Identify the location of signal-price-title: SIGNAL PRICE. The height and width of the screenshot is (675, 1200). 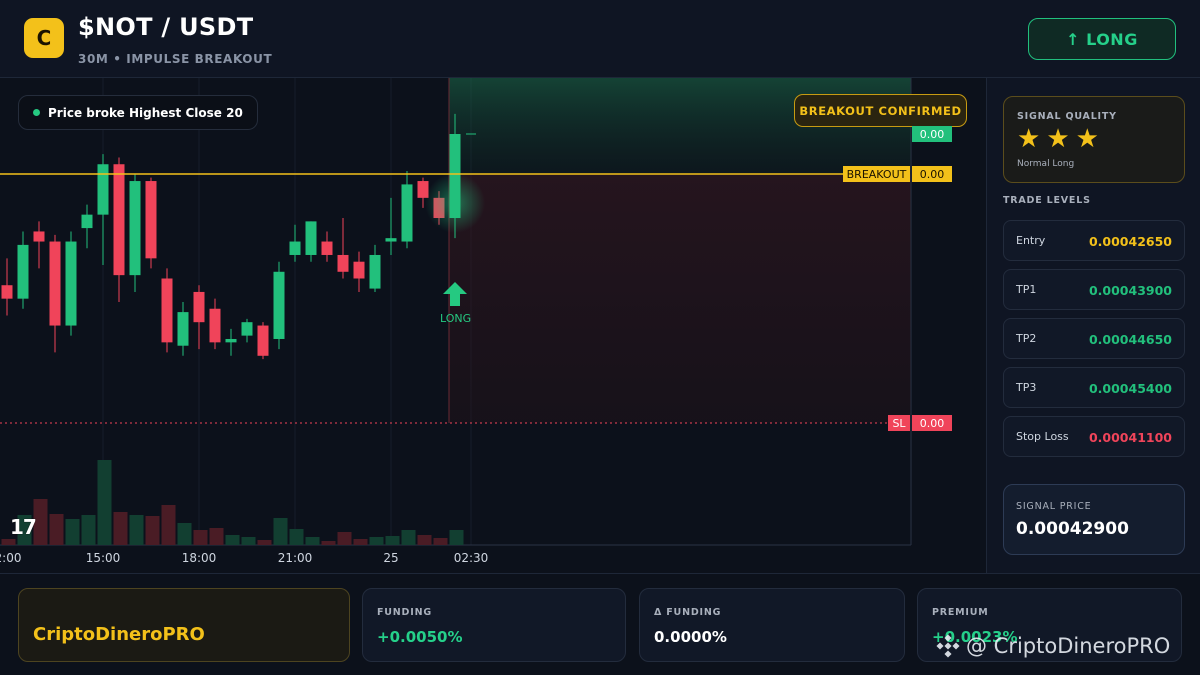
(1054, 506).